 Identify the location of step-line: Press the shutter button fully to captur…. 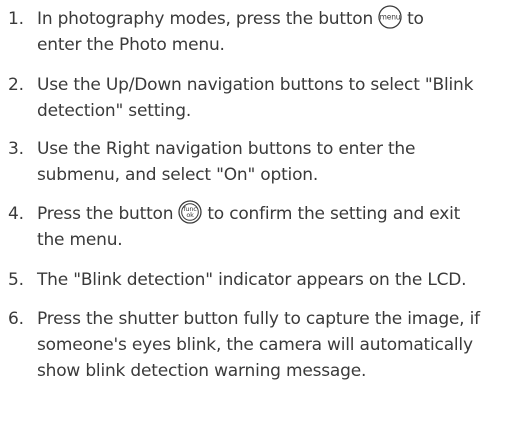
(258, 319).